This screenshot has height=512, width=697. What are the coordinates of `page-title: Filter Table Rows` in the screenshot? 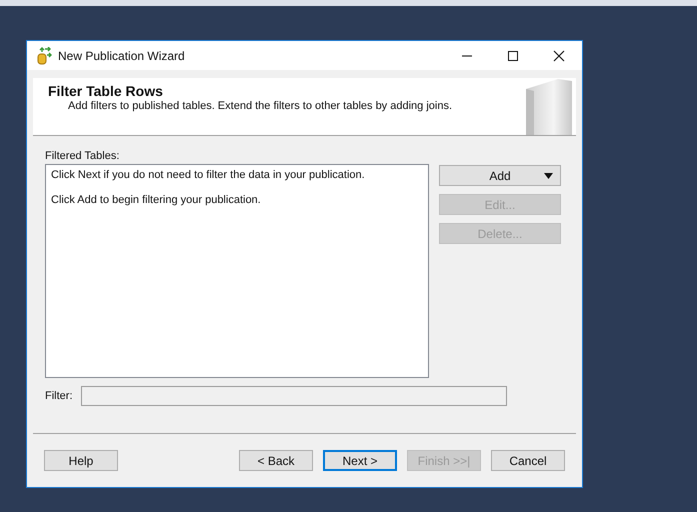 It's located at (106, 91).